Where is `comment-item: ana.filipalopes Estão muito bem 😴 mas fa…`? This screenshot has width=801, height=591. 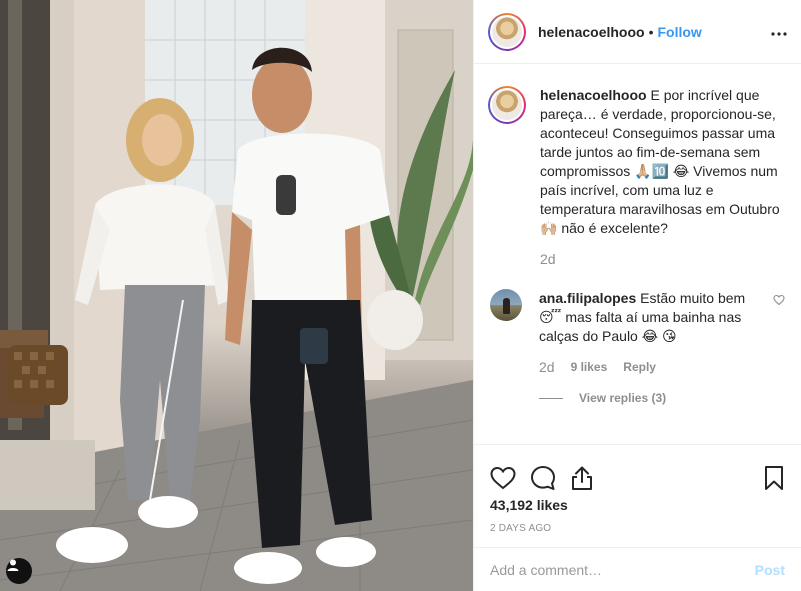
comment-item: ana.filipalopes Estão muito bem 😴 mas fa… is located at coordinates (637, 338).